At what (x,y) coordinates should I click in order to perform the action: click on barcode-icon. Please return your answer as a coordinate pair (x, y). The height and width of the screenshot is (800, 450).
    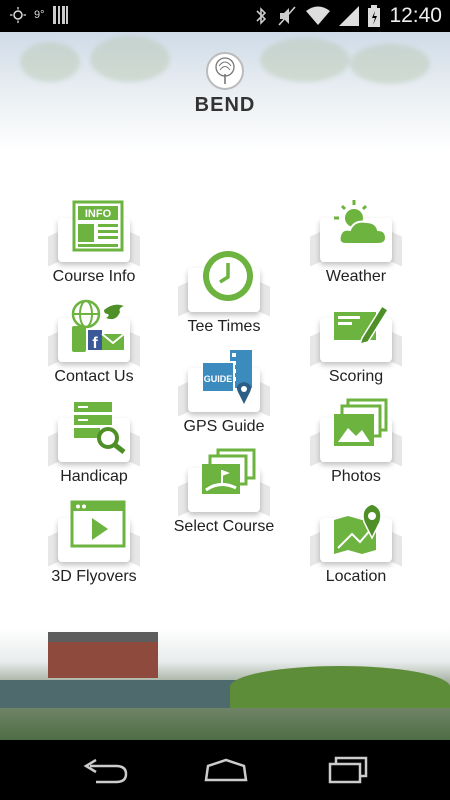
    Looking at the image, I should click on (60, 15).